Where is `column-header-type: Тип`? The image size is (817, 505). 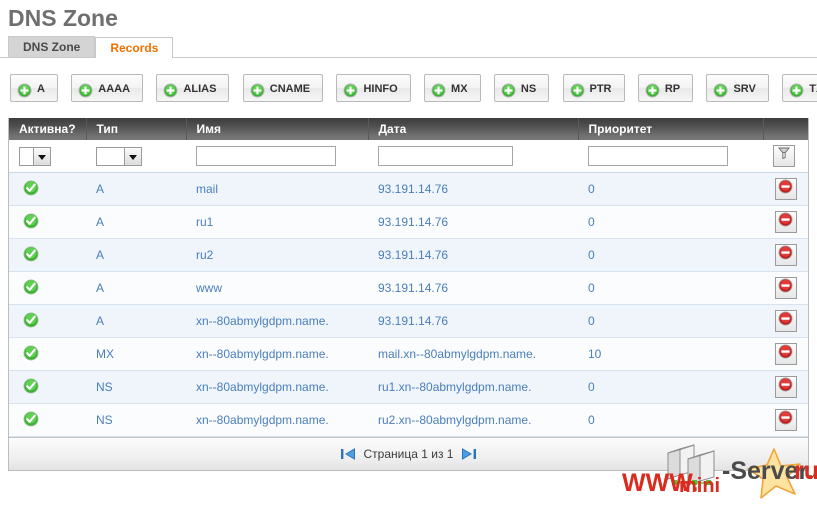 column-header-type: Тип is located at coordinates (136, 129).